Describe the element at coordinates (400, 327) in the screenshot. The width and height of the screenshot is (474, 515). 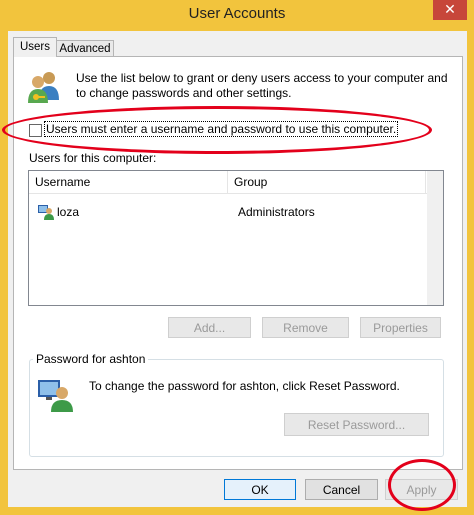
I see `properties-button: Properties` at that location.